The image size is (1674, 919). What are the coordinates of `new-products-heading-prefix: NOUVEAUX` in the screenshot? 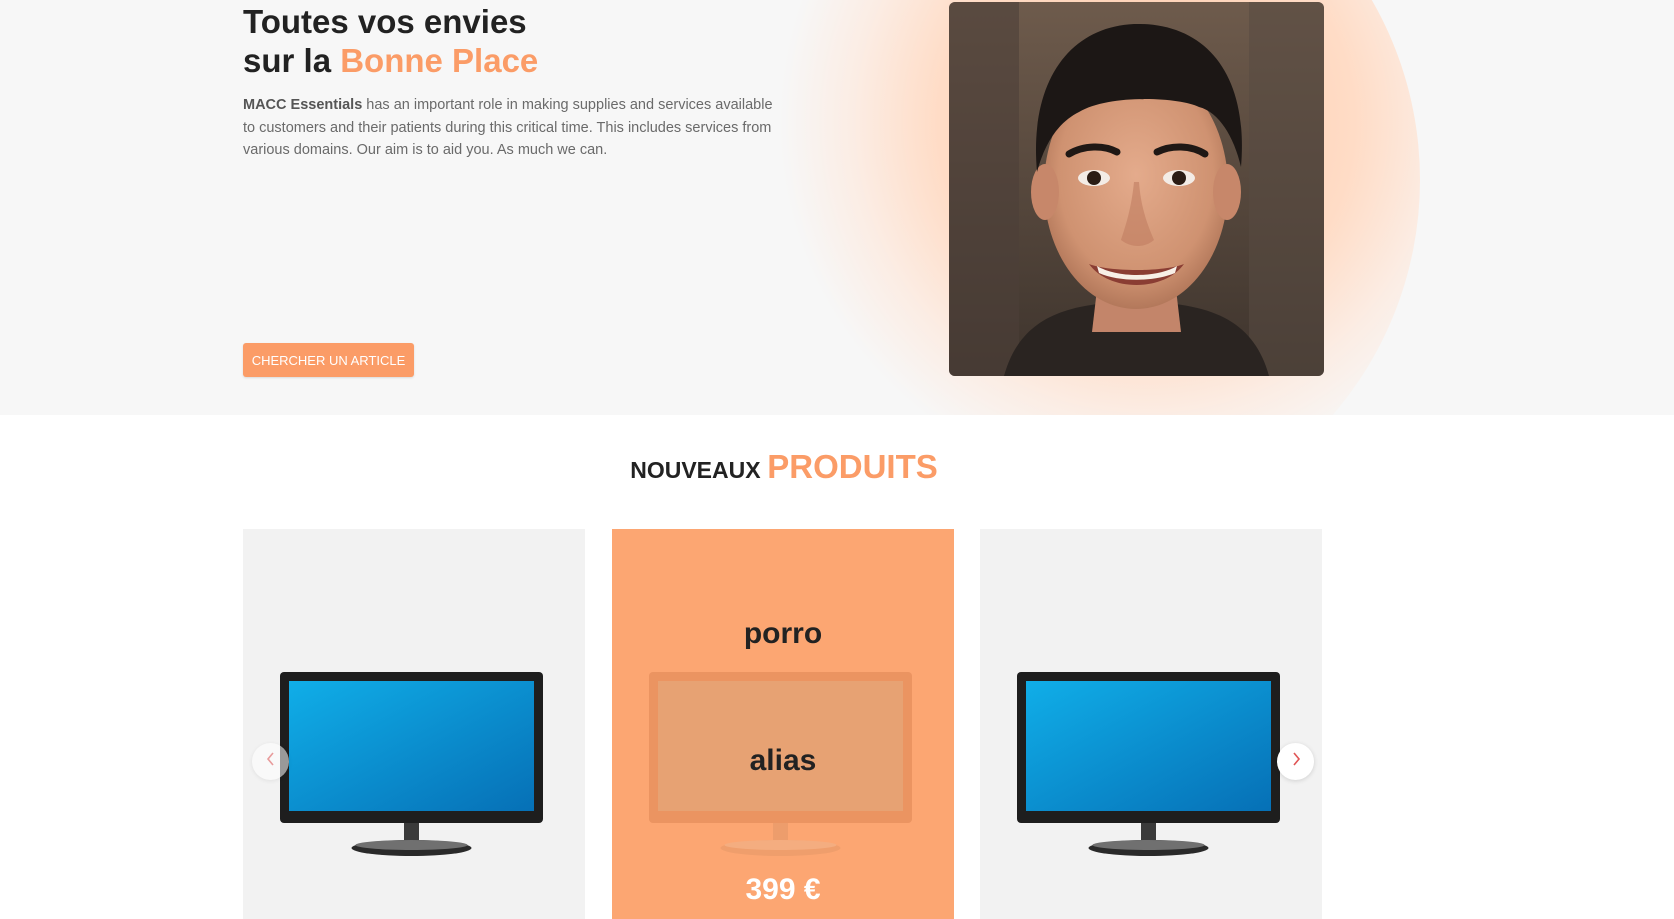 It's located at (695, 470).